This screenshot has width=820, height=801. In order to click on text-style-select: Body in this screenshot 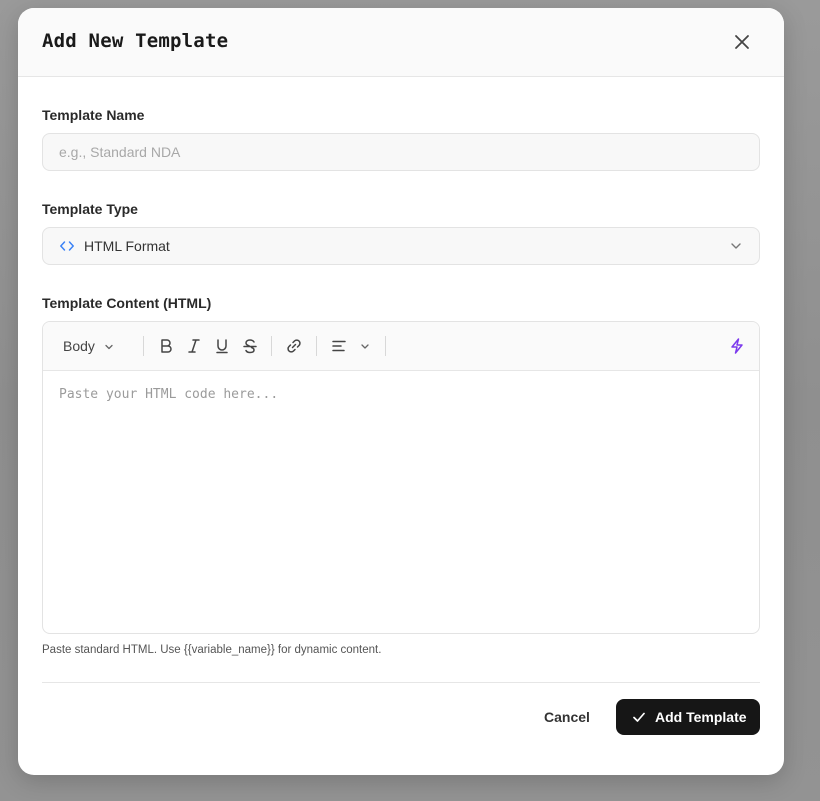, I will do `click(88, 346)`.